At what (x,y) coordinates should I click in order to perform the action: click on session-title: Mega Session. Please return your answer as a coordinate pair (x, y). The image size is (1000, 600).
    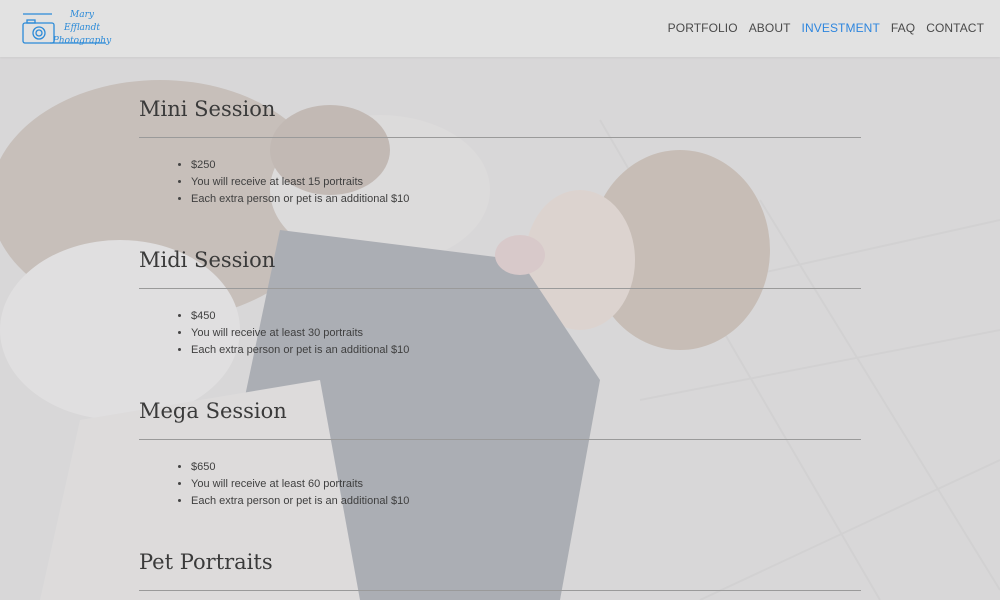
    Looking at the image, I should click on (213, 411).